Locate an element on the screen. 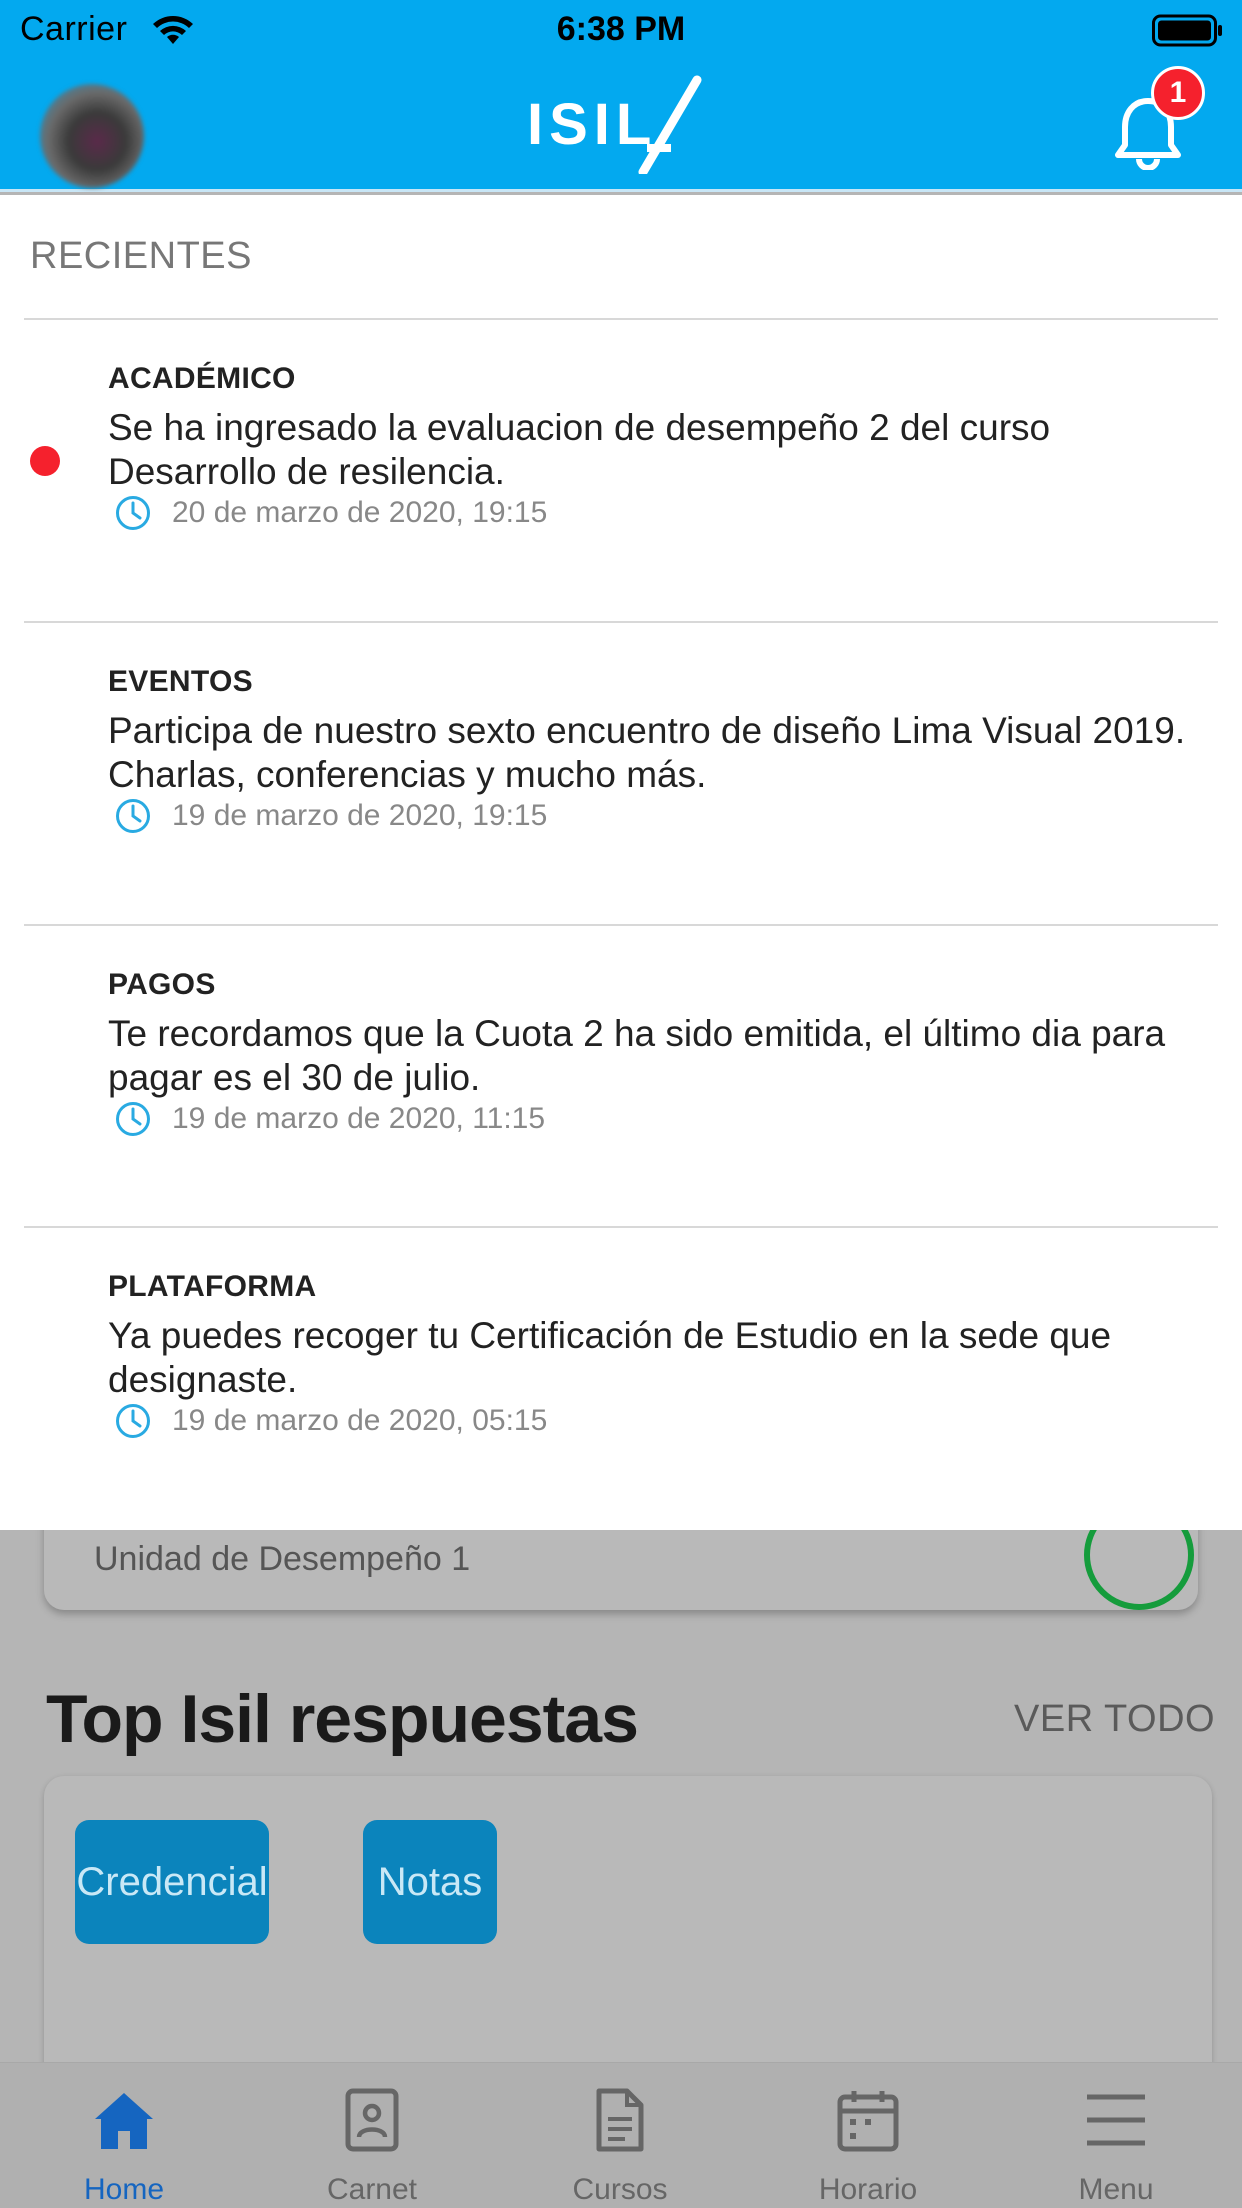 This screenshot has width=1242, height=2208. tab-label: Horario is located at coordinates (868, 2189).